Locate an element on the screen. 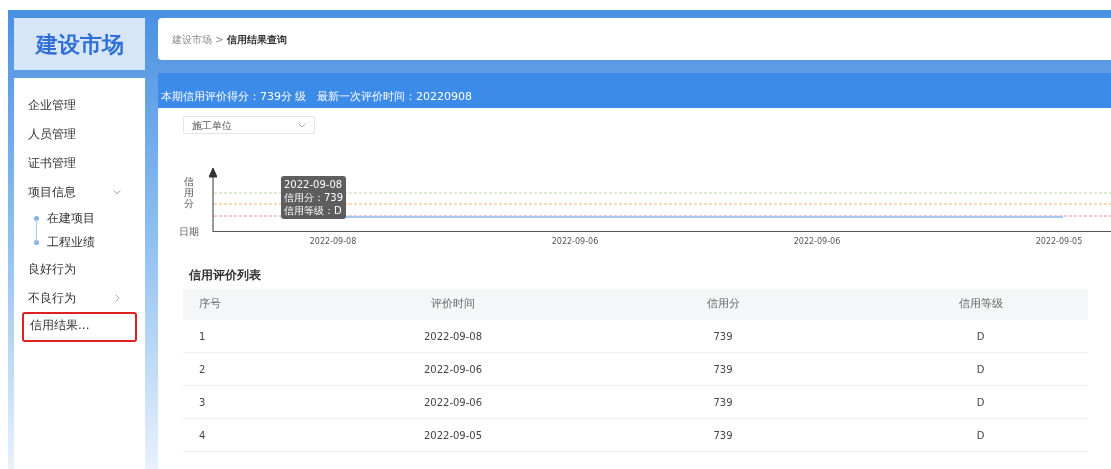  table-cell-text: 2022-09-08 is located at coordinates (453, 336).